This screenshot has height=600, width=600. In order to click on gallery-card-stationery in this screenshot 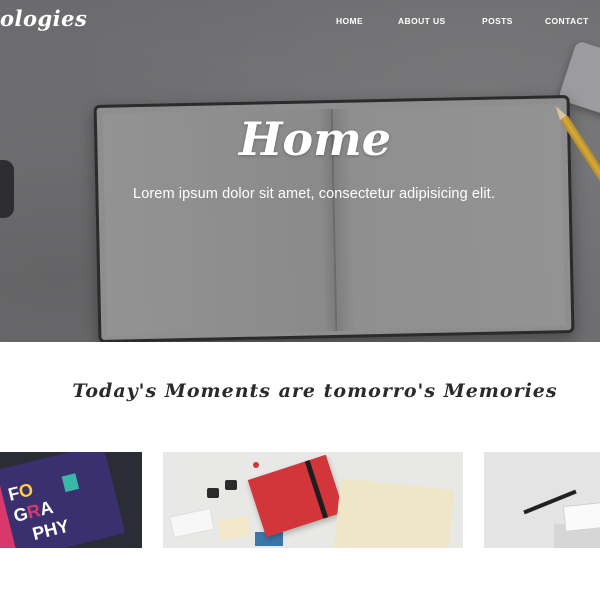, I will do `click(313, 500)`.